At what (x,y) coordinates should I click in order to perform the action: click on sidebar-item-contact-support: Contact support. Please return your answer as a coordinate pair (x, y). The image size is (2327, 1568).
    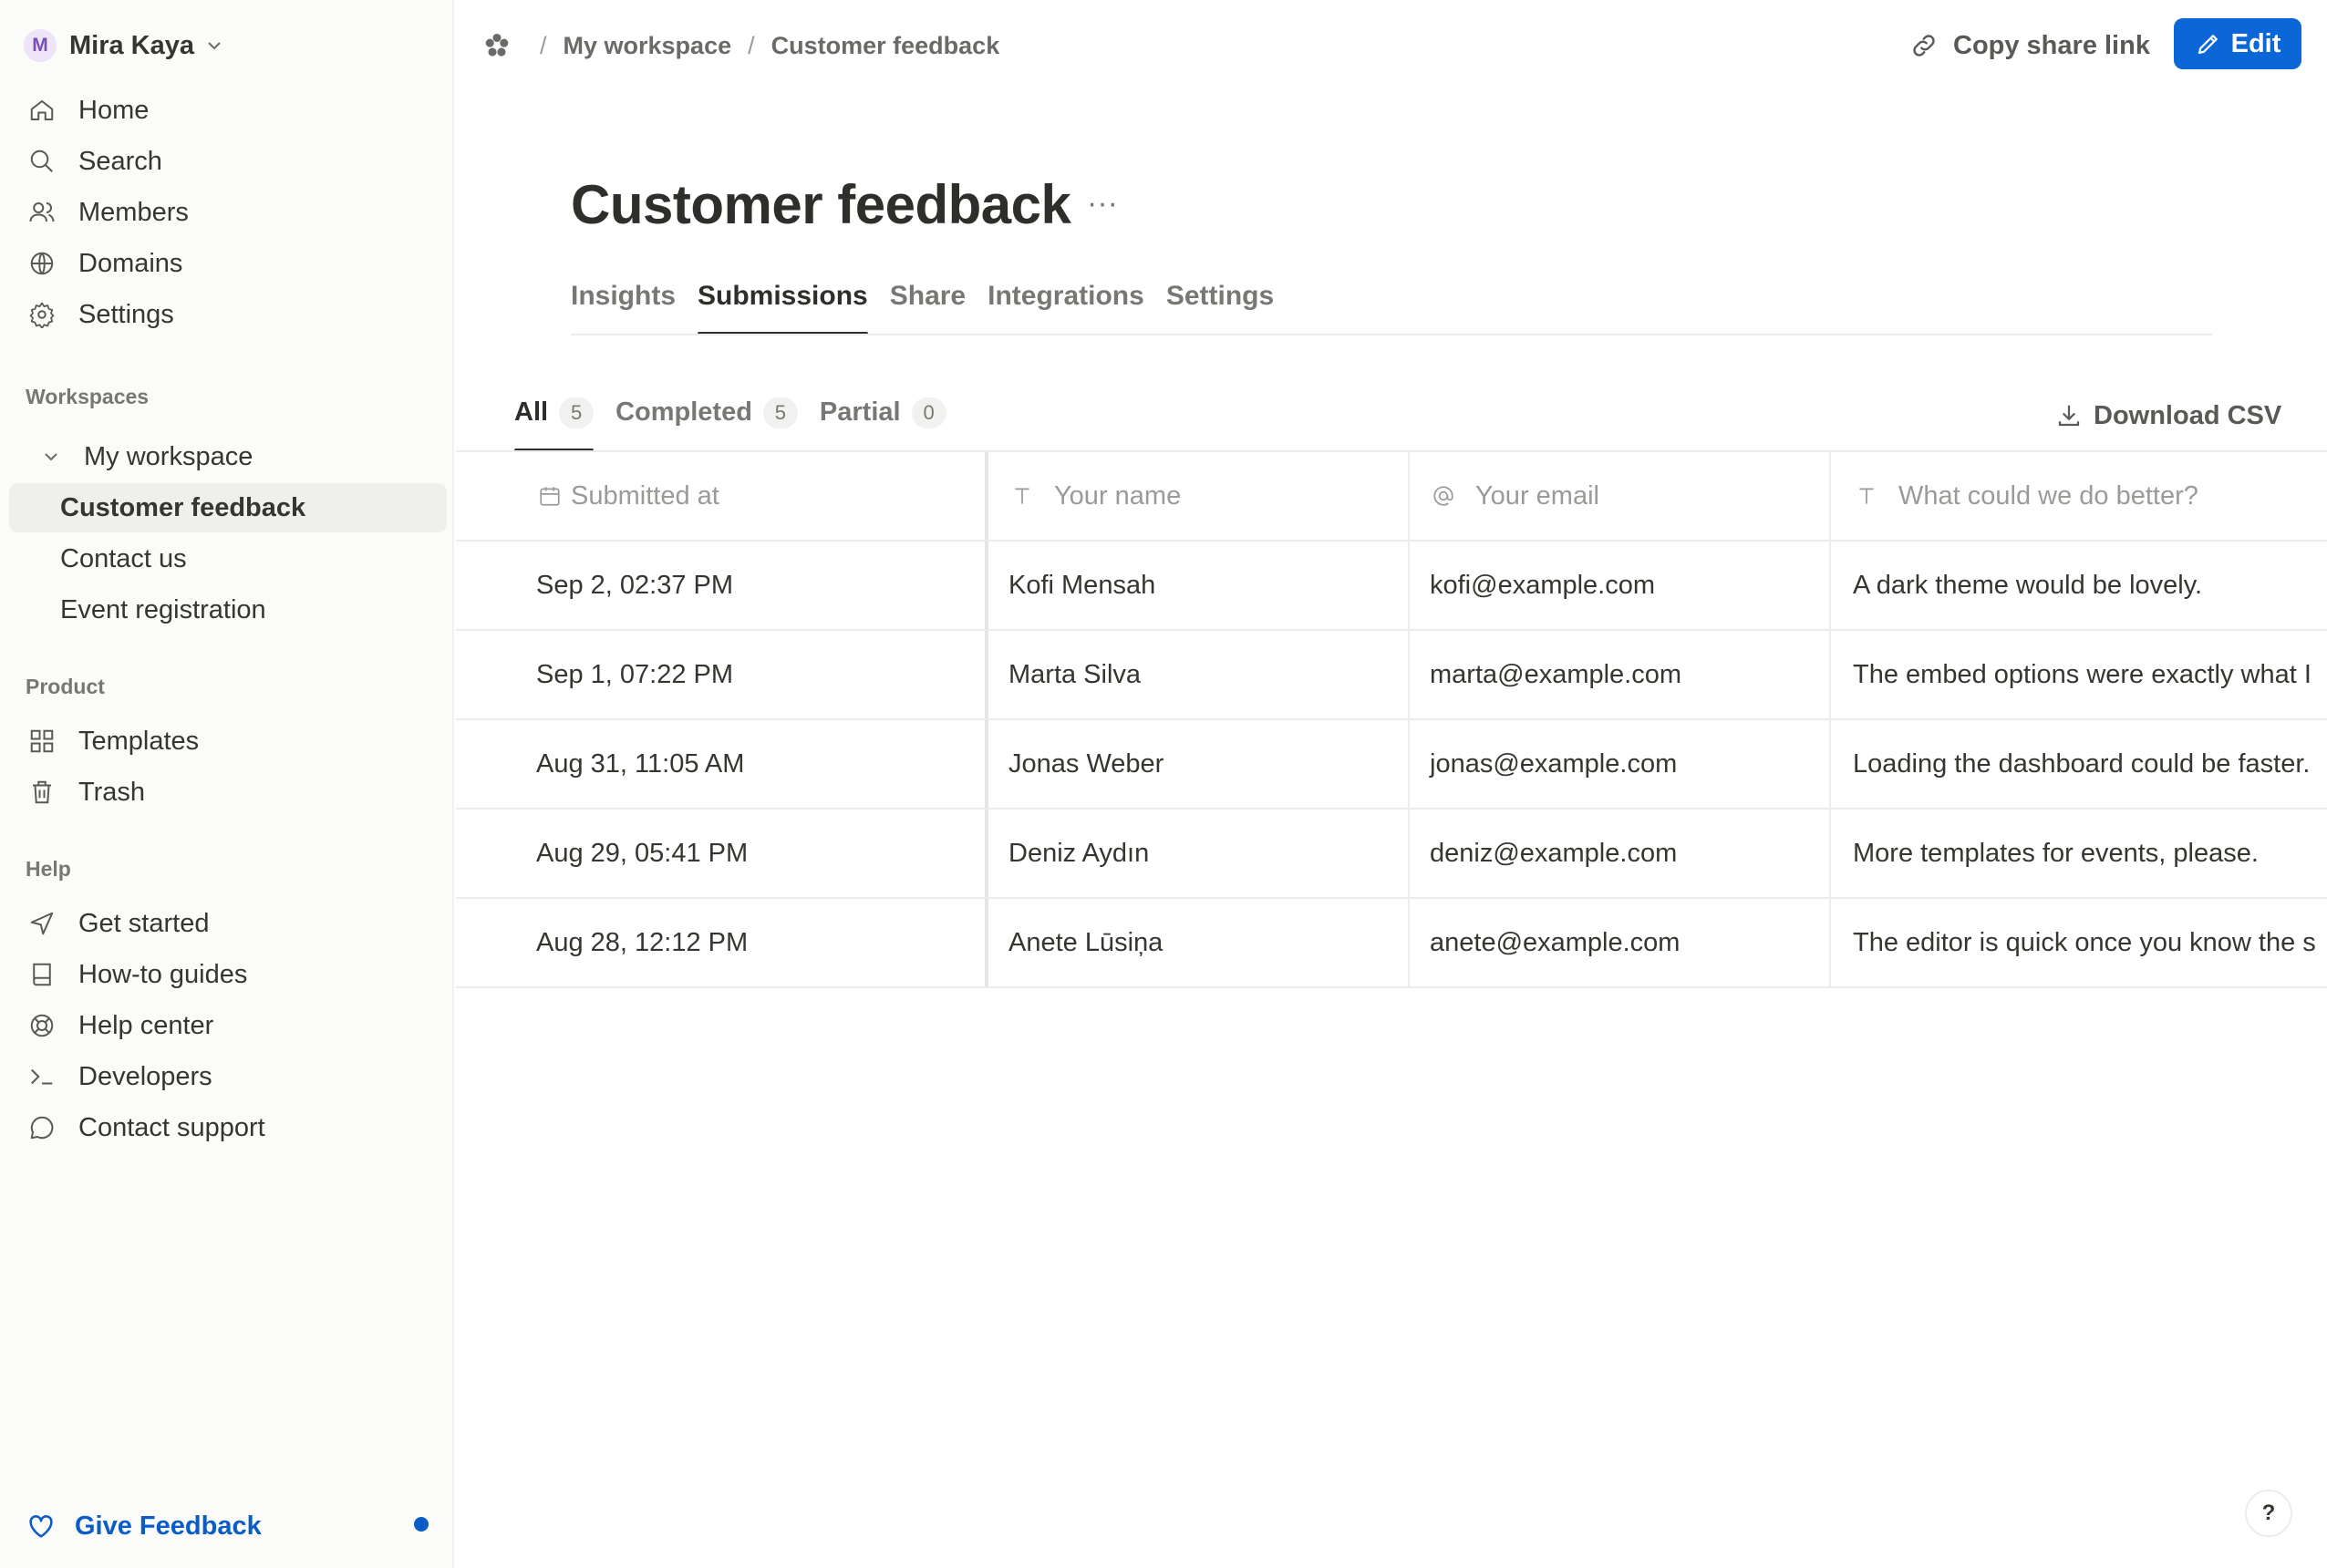
    Looking at the image, I should click on (228, 1127).